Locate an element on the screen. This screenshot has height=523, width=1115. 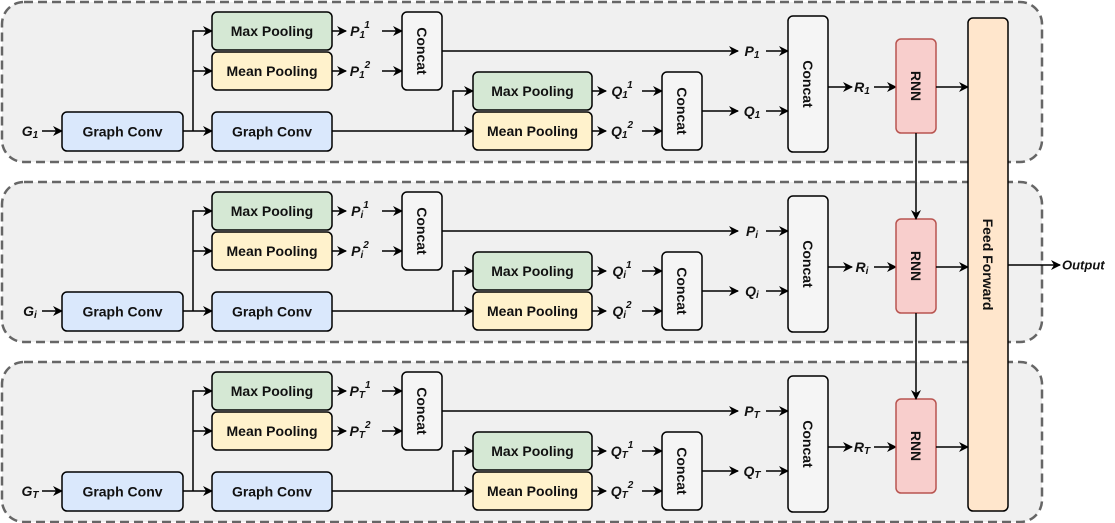
q-sup1-label-subscript: i is located at coordinates (624, 275).